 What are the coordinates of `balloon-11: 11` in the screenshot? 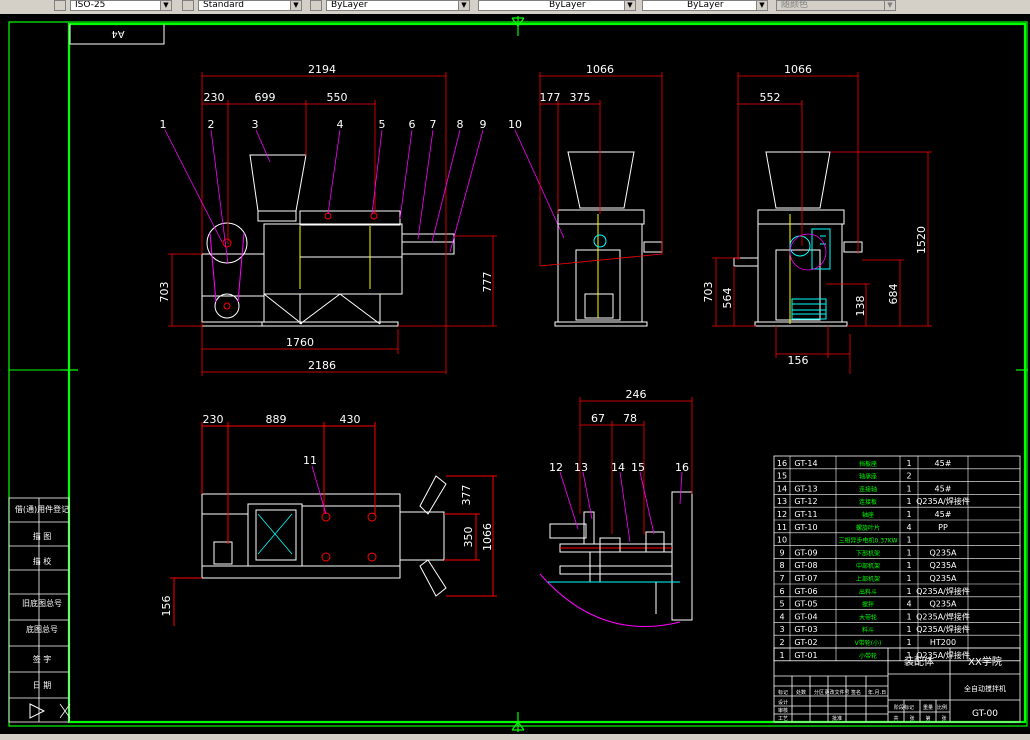 It's located at (310, 460).